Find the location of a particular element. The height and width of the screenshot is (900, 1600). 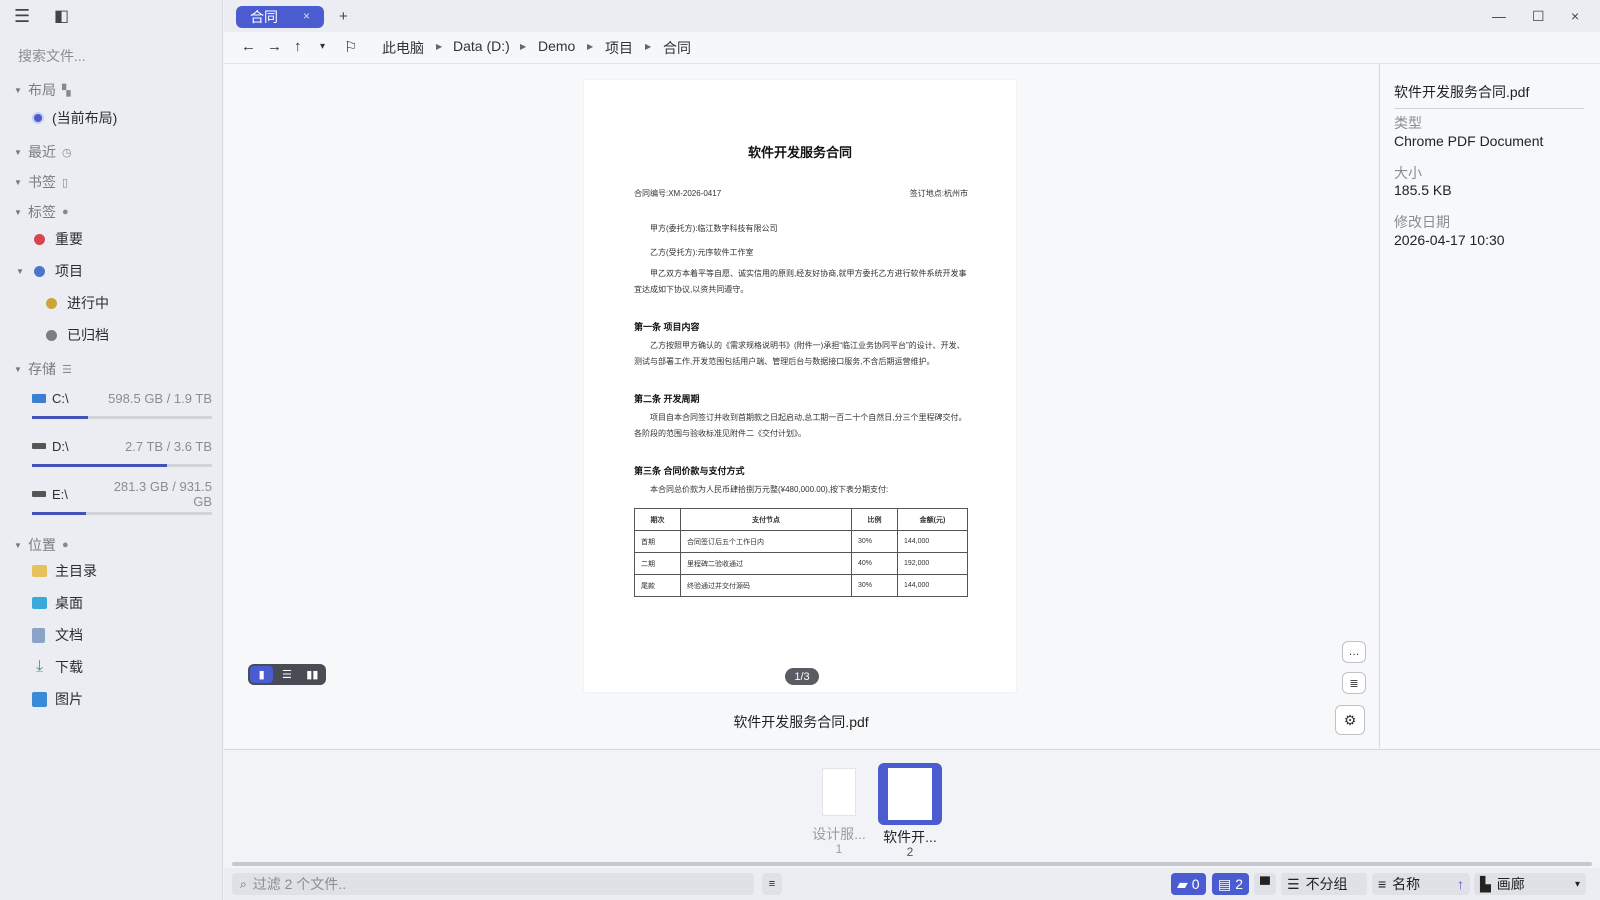

filter-placeholder: 过滤 2 个文件.. is located at coordinates (299, 884).